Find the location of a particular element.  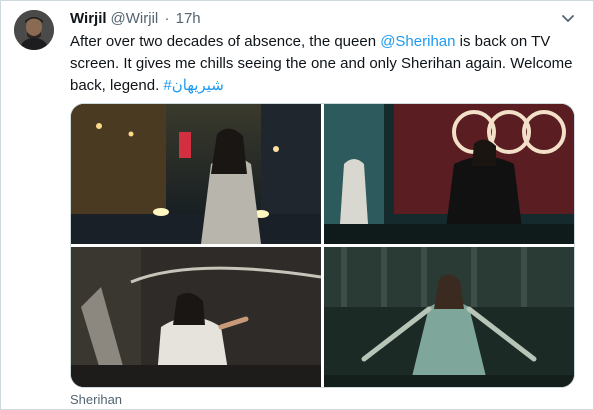

hashtag-link: #شيريهان is located at coordinates (193, 85).